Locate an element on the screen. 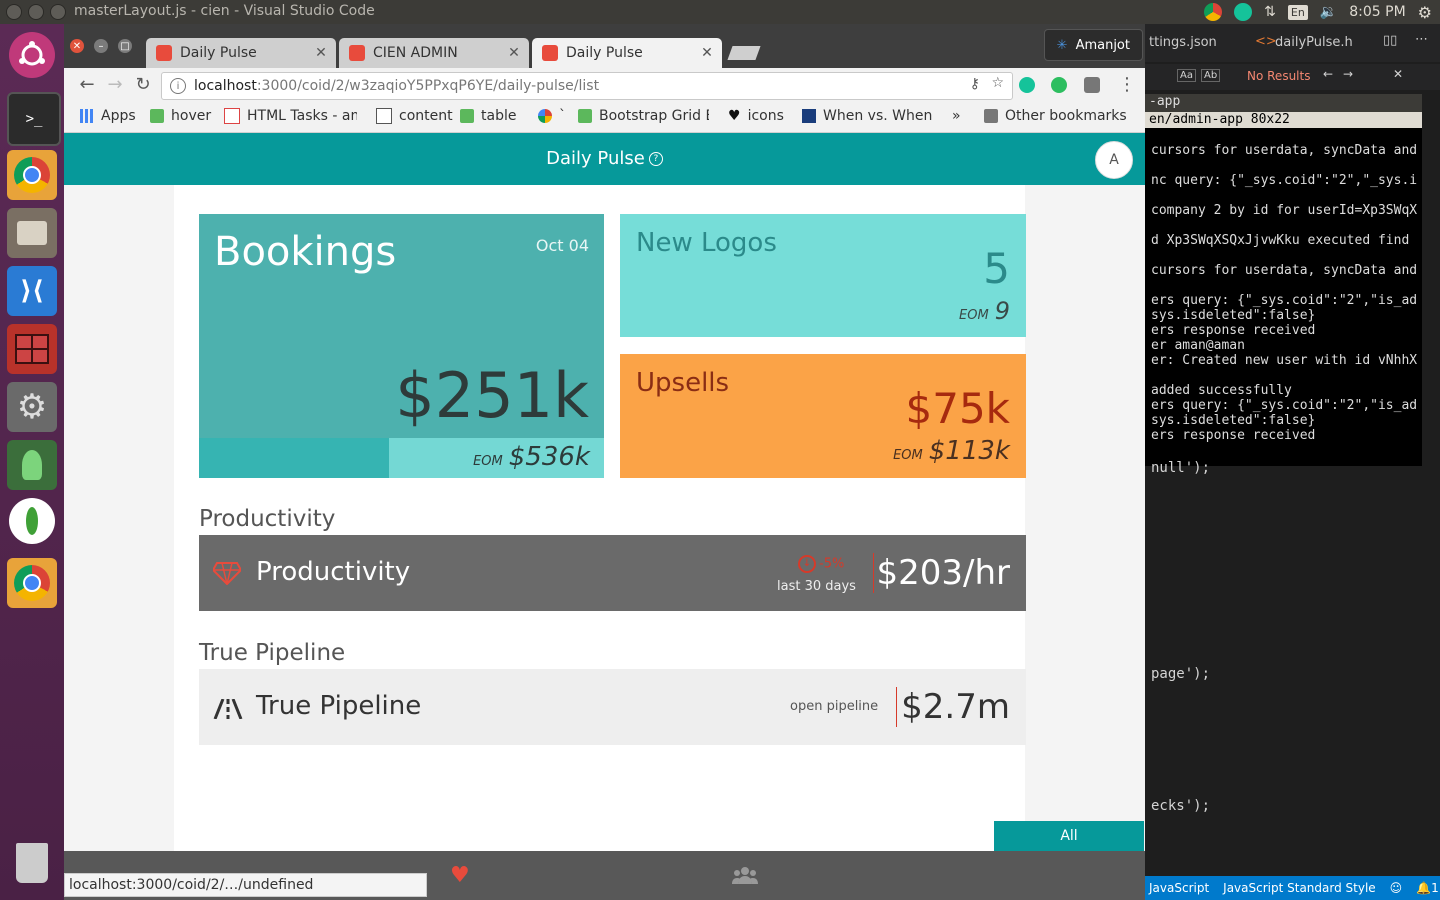 This screenshot has width=1440, height=900. upsells-tile: Upsells $75k EOM $113k is located at coordinates (823, 416).